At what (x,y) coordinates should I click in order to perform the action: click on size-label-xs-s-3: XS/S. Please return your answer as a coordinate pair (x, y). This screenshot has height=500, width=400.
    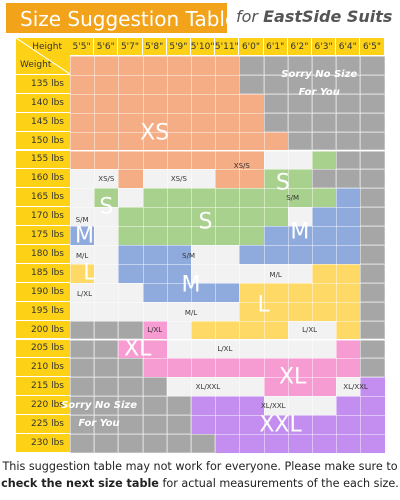
    Looking at the image, I should click on (241, 165).